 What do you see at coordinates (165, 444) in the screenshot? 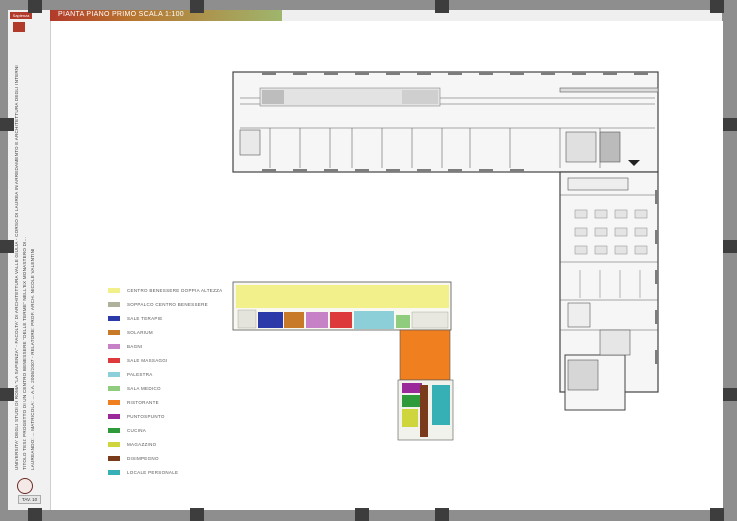
I see `legend-item: MAGAZZINO` at bounding box center [165, 444].